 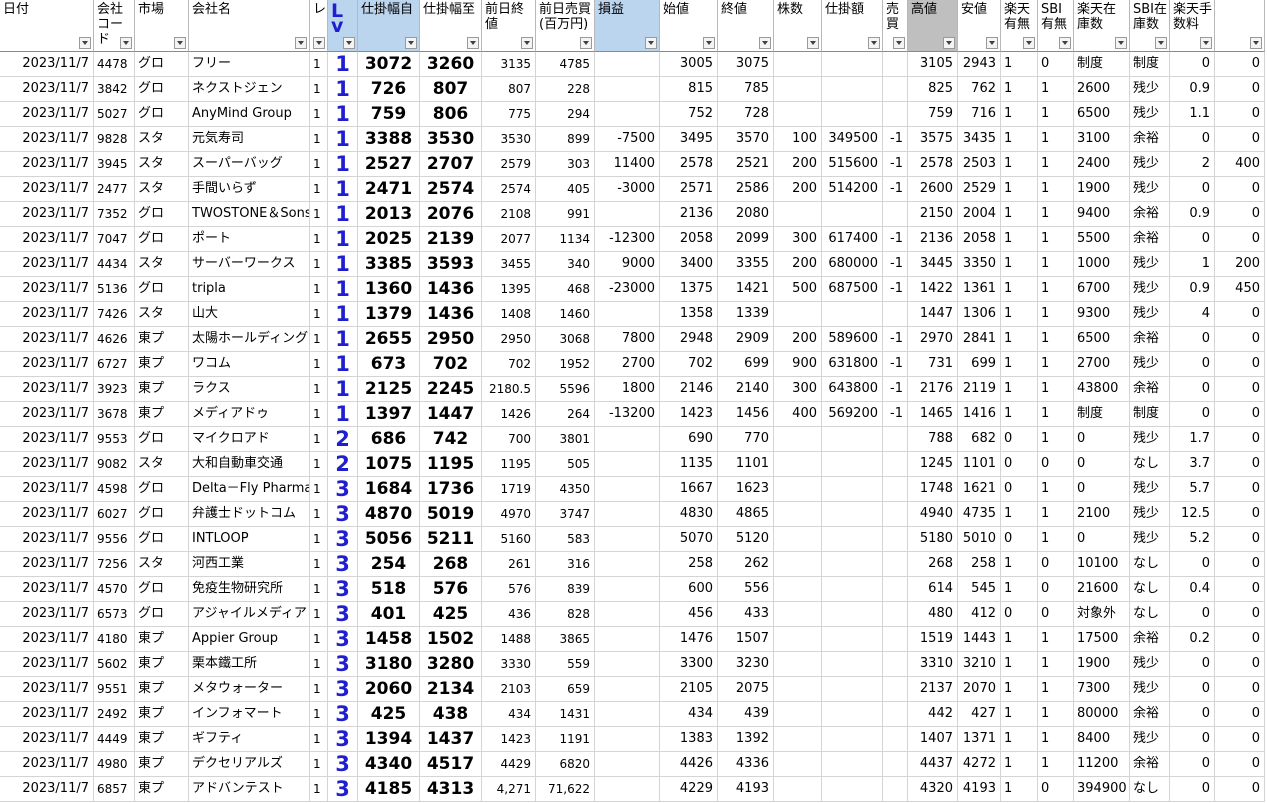 What do you see at coordinates (509, 314) in the screenshot?
I see `cell-prev: 1408` at bounding box center [509, 314].